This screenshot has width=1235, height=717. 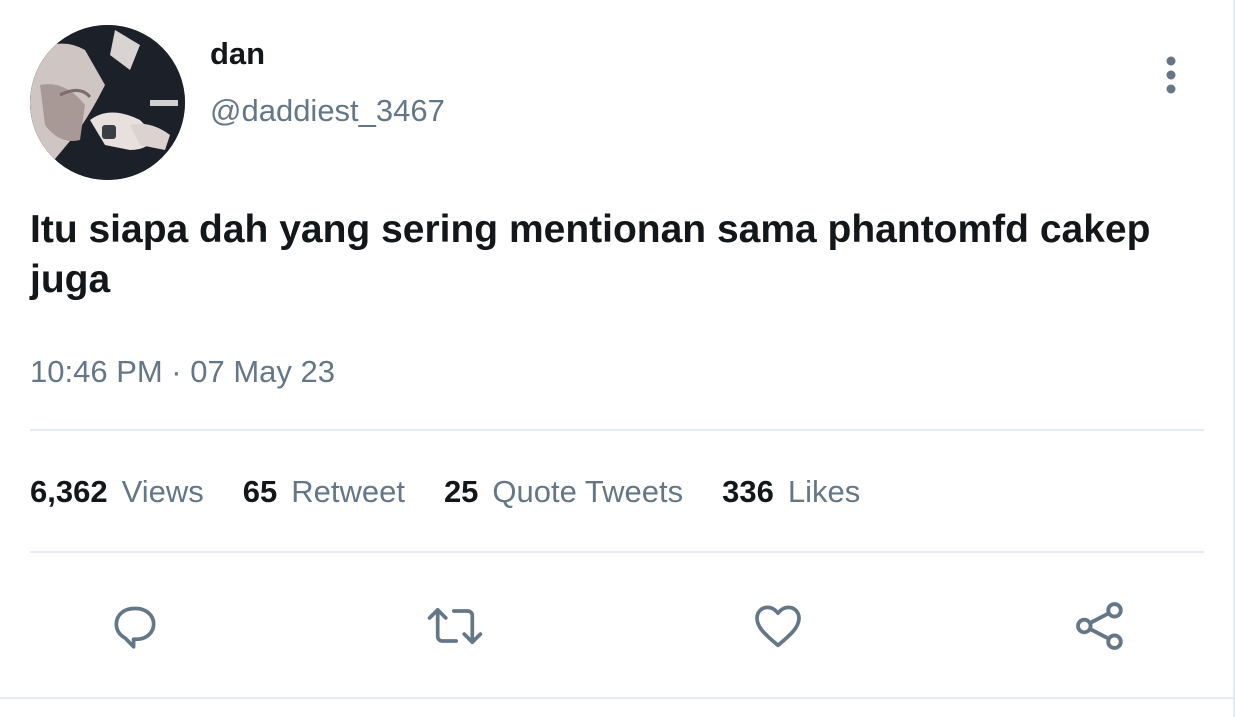 I want to click on stat-retweets: 65 Retweet, so click(x=324, y=492).